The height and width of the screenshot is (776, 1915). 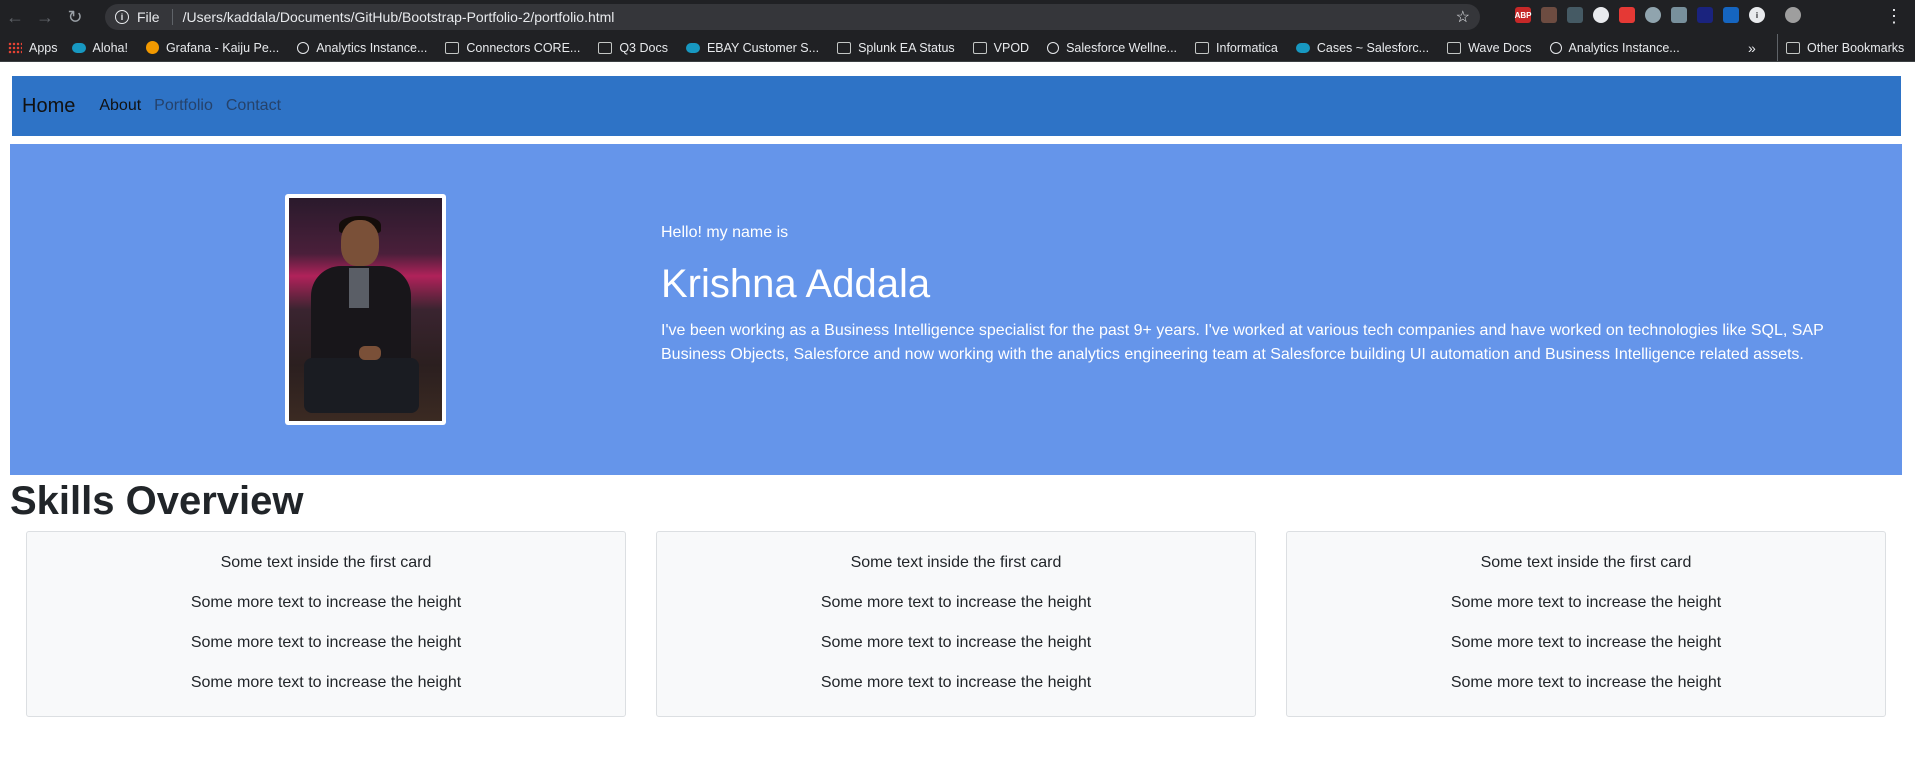 What do you see at coordinates (157, 501) in the screenshot?
I see `skills-title: Skills Overview` at bounding box center [157, 501].